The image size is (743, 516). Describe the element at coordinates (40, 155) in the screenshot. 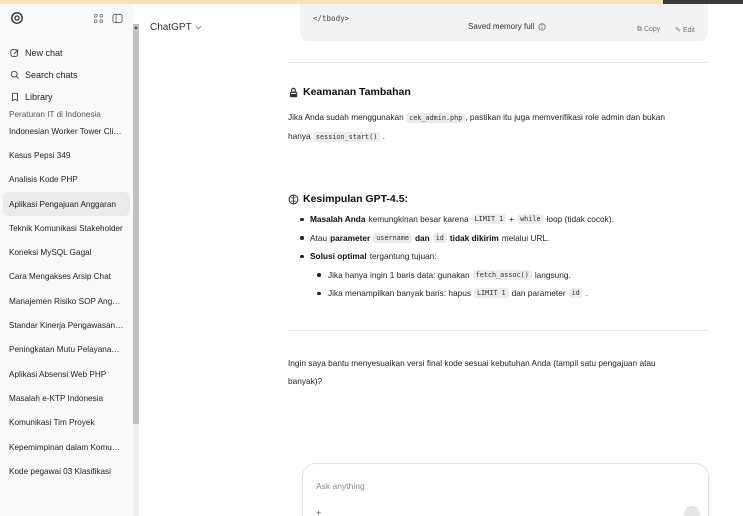

I see `sidebar-chat-label: Kasus Pepsi 349` at that location.